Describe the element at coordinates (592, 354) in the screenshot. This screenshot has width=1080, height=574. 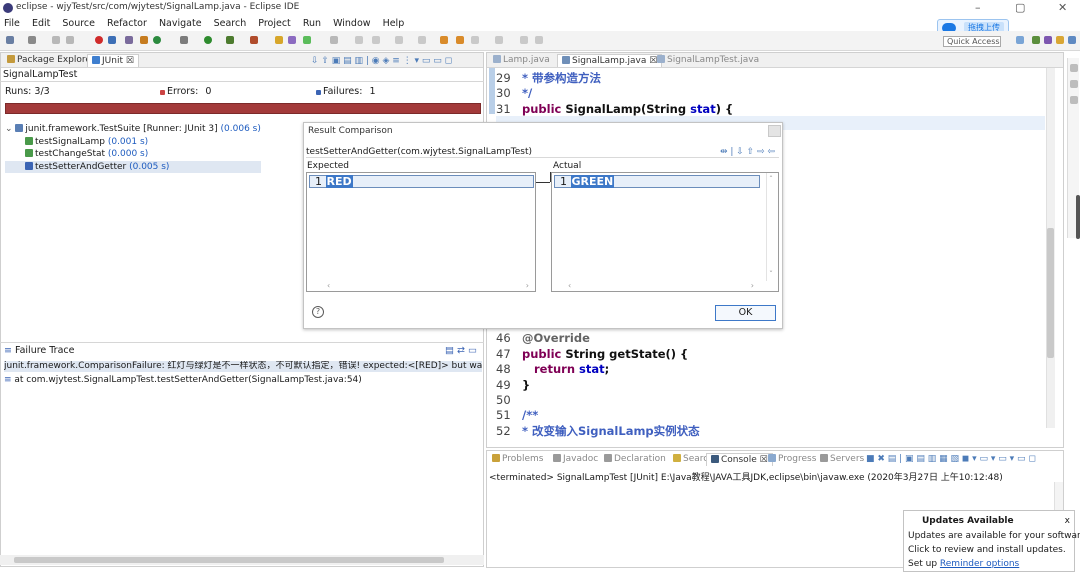
I see `code-line: 47 public String getState() {` at that location.